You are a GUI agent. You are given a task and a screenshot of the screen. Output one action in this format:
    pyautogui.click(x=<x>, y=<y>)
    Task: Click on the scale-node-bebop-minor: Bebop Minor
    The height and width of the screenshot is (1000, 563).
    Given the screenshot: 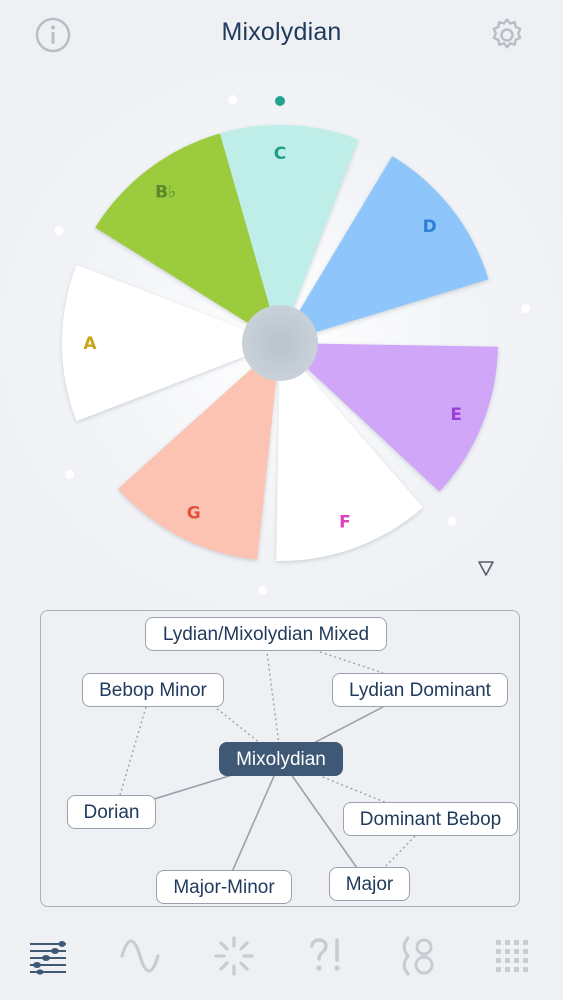 What is the action you would take?
    pyautogui.click(x=153, y=690)
    